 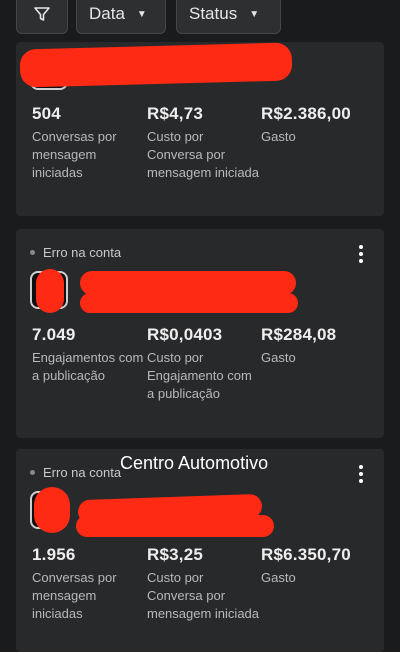 I want to click on metric-results: 504 Conversas por mensagem iniciadas, so click(x=88, y=143).